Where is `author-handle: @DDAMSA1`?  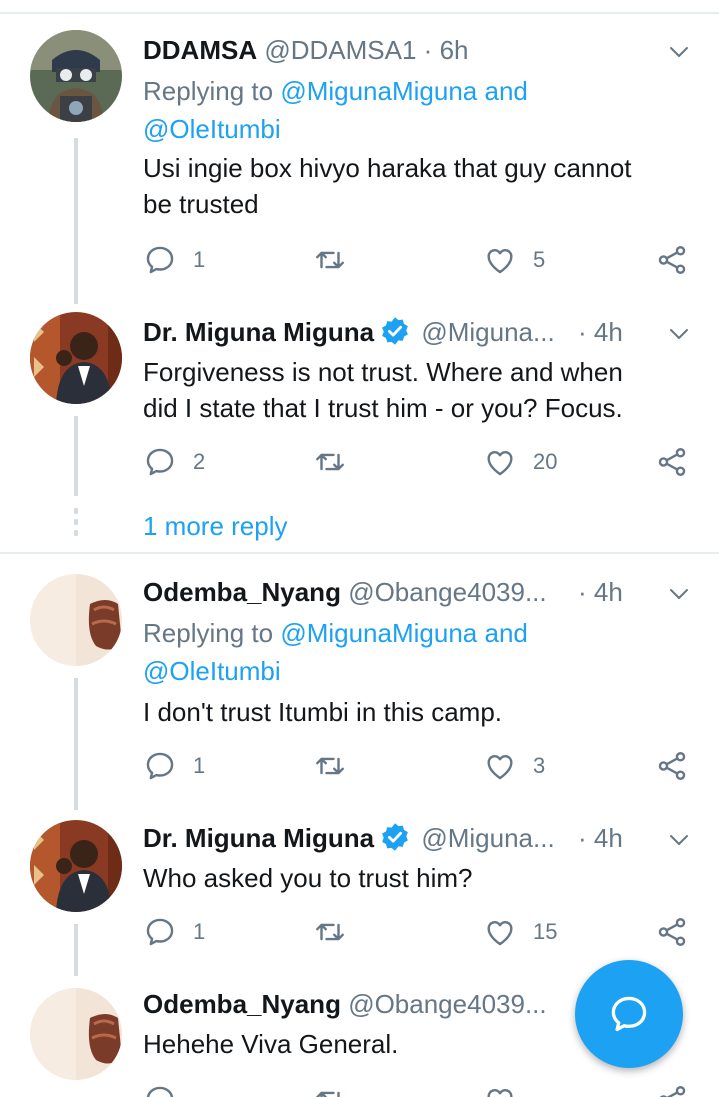
author-handle: @DDAMSA1 is located at coordinates (340, 50).